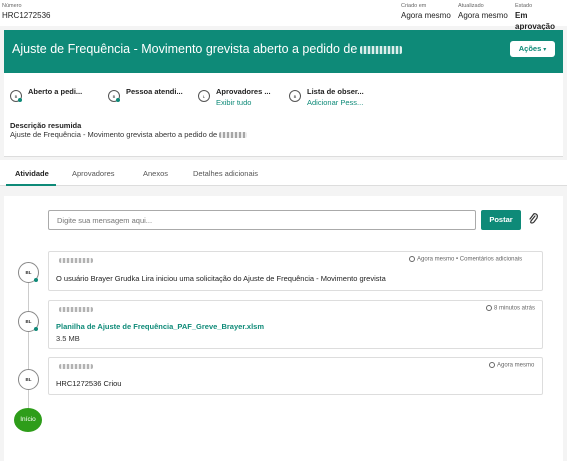  What do you see at coordinates (533, 219) in the screenshot?
I see `paperclip-icon` at bounding box center [533, 219].